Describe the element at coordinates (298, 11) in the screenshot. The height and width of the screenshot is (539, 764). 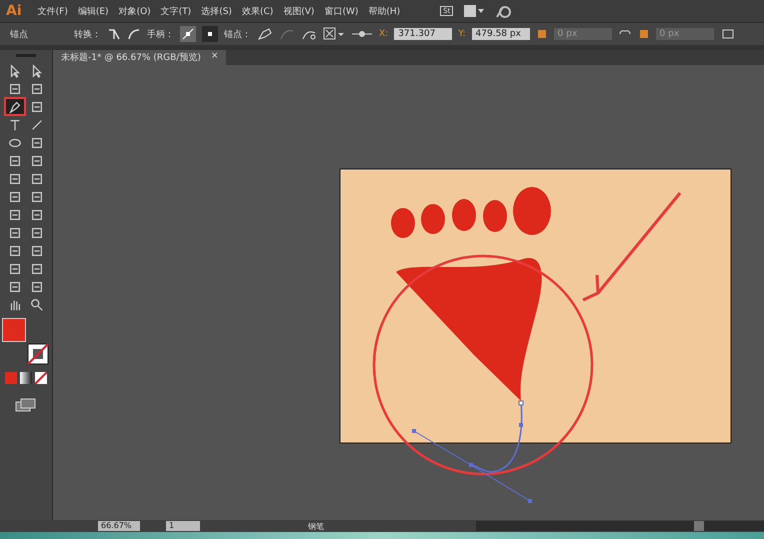
I see `menu-item: 视图(V)` at that location.